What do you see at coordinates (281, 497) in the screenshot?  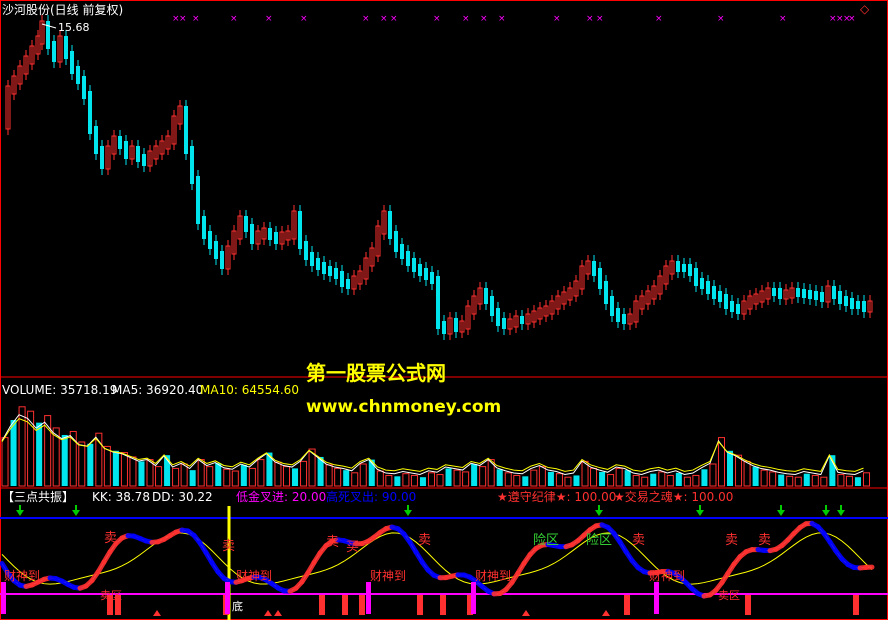 I see `indicator-low-gold: 低金叉进: 20.00` at bounding box center [281, 497].